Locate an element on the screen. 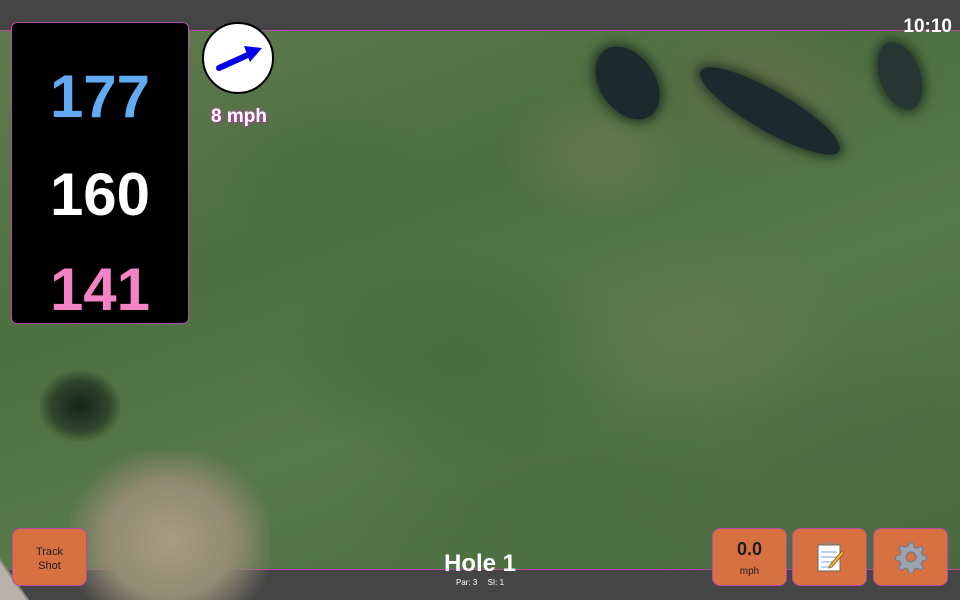 The width and height of the screenshot is (960, 600). hole-details: Par: 3 SI: 1 is located at coordinates (480, 583).